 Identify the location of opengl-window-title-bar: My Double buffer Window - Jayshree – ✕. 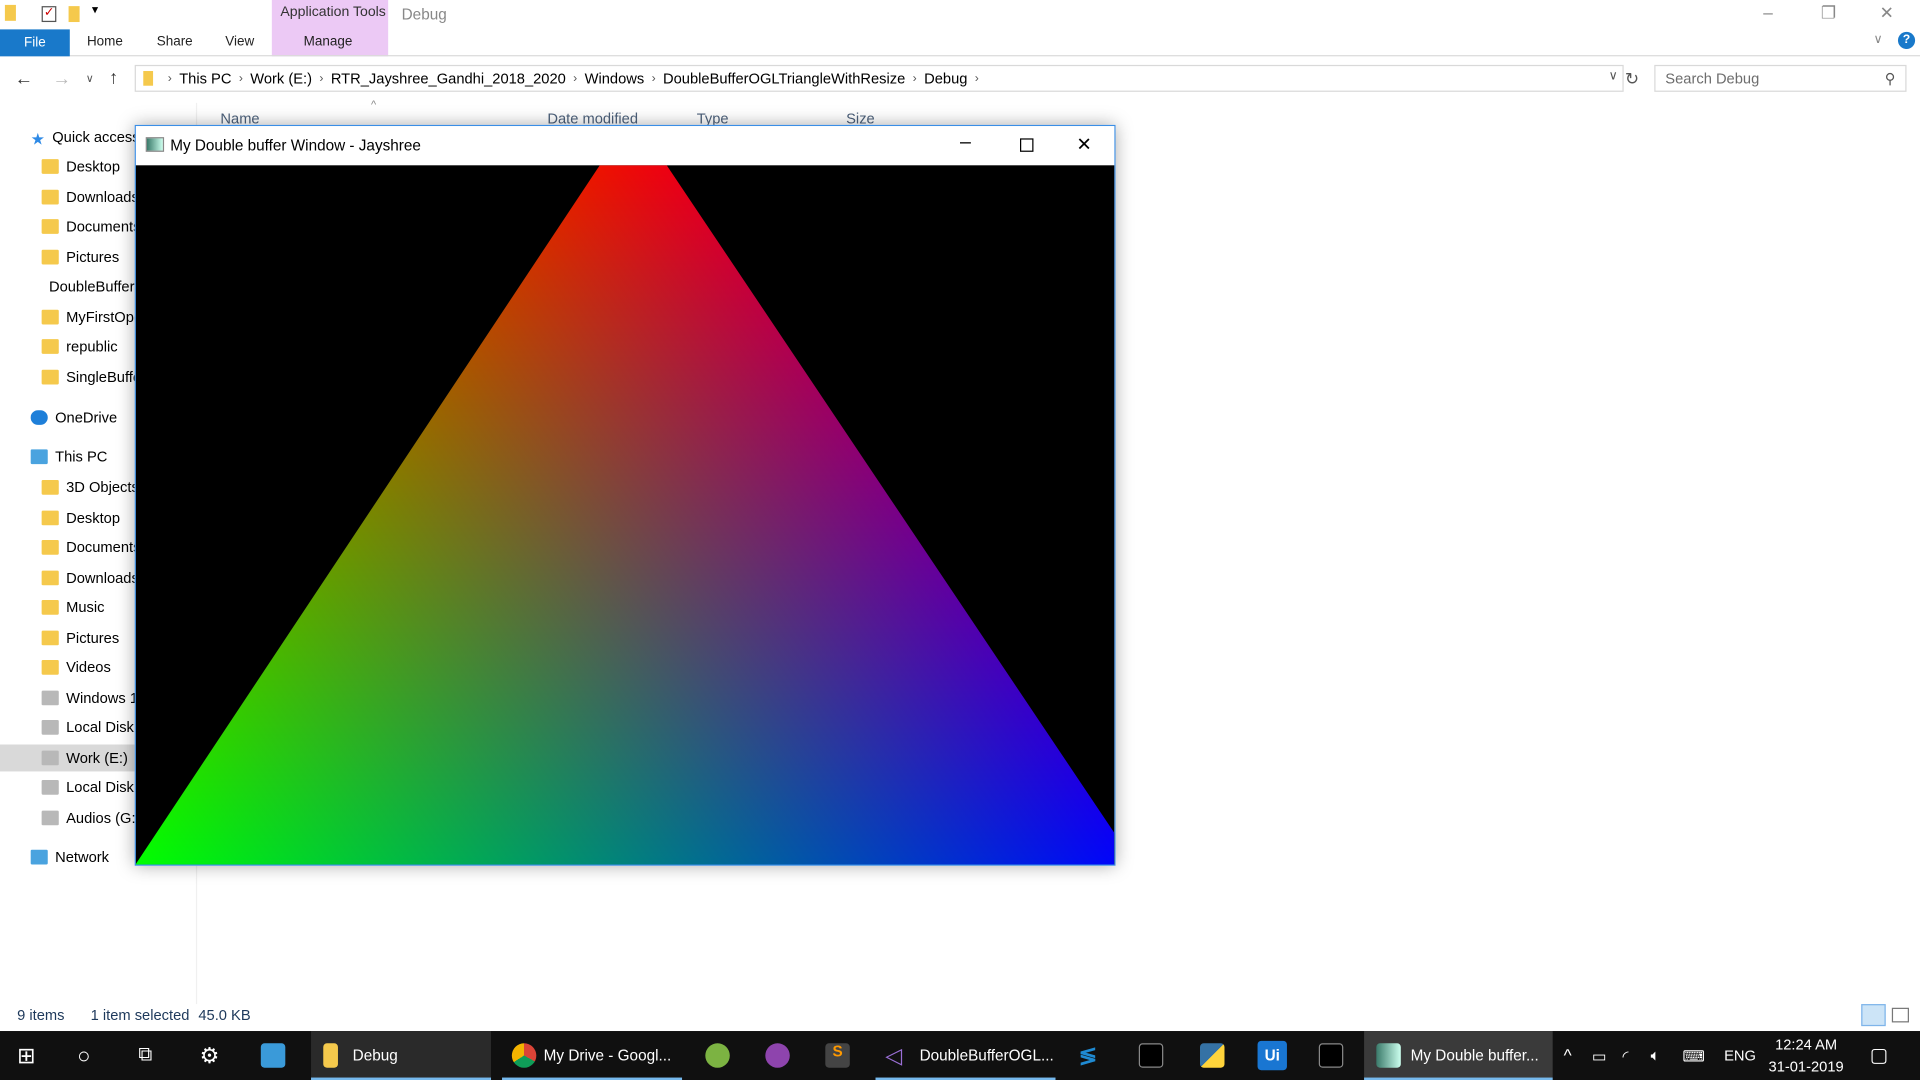
(625, 146).